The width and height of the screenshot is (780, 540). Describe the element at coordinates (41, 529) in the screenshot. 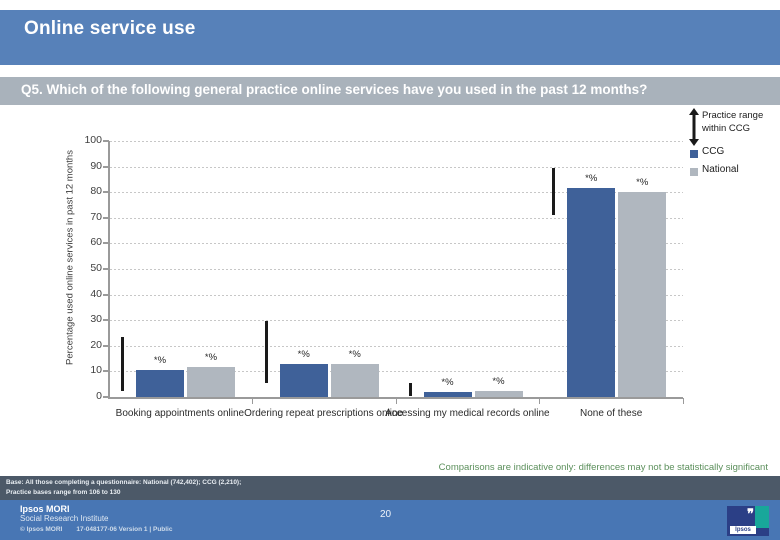

I see `copyright-text: © Ipsos MORI` at that location.